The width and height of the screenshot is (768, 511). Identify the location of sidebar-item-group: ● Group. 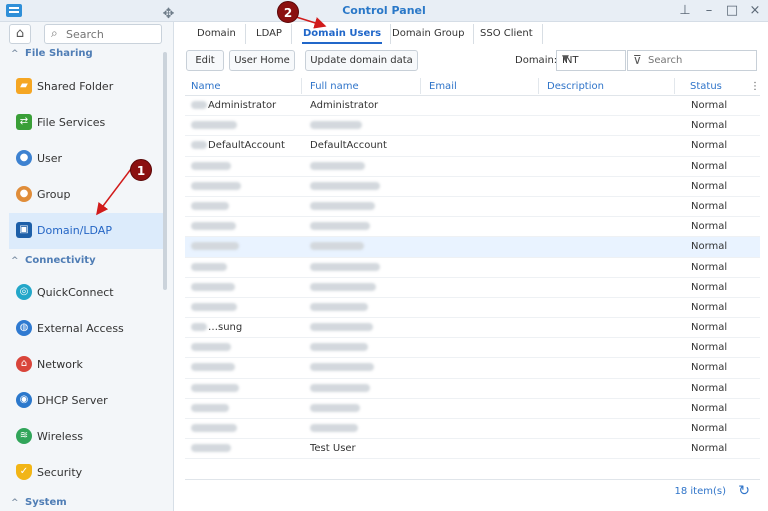
(86, 195).